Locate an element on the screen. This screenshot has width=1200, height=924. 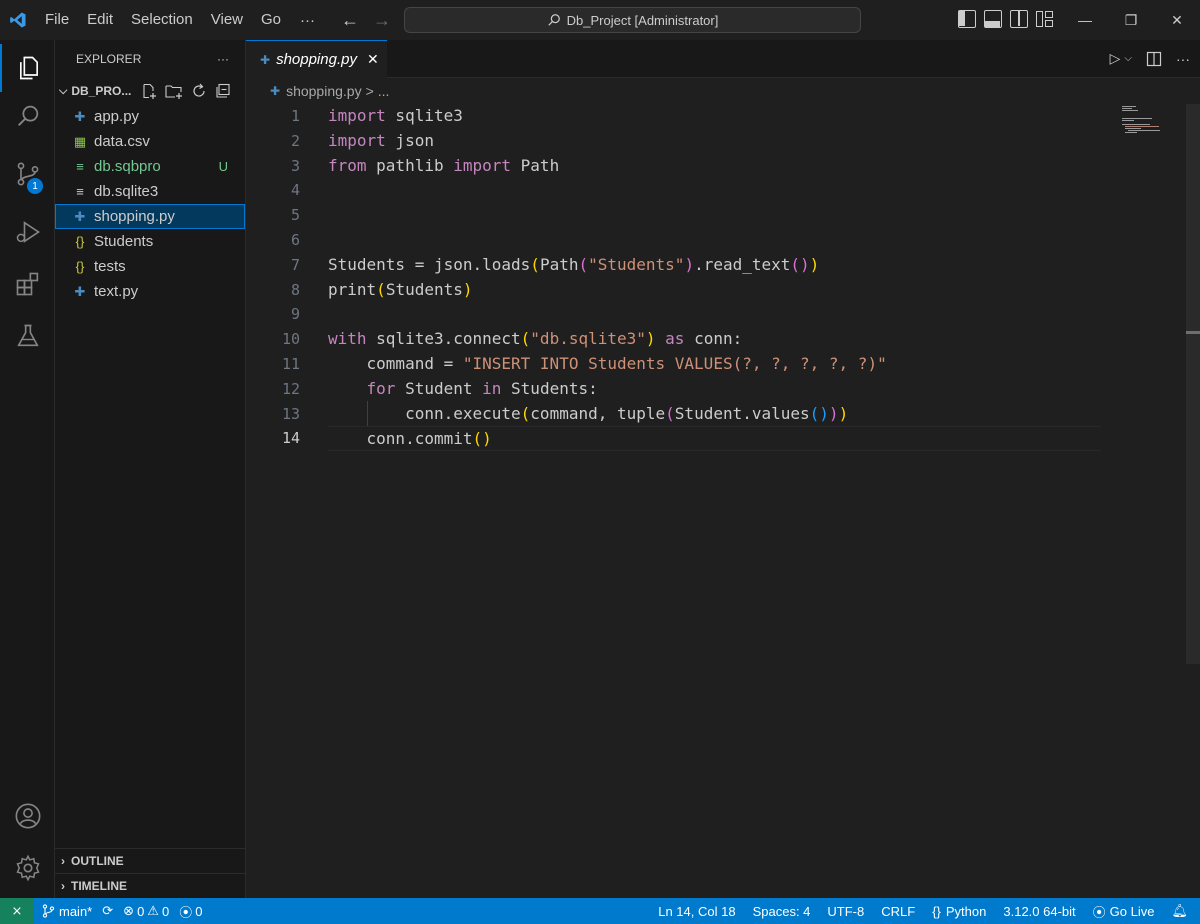
collapse-all-icon is located at coordinates (223, 91).